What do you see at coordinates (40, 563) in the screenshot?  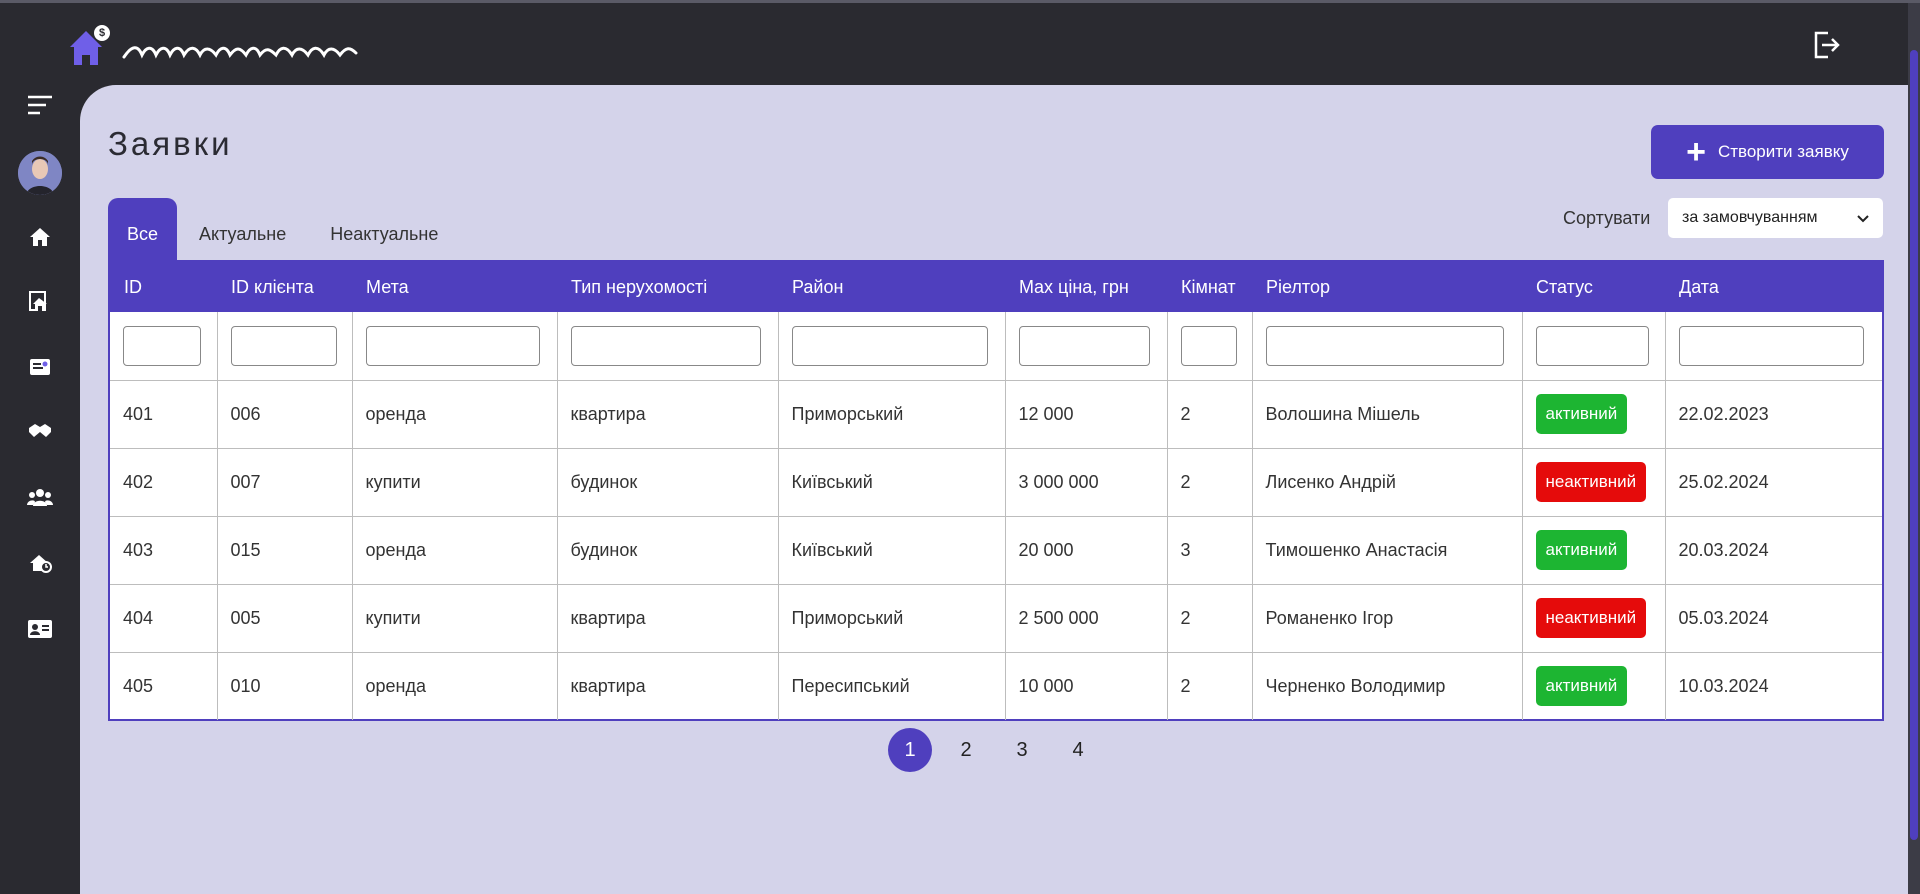 I see `realtor-icon` at bounding box center [40, 563].